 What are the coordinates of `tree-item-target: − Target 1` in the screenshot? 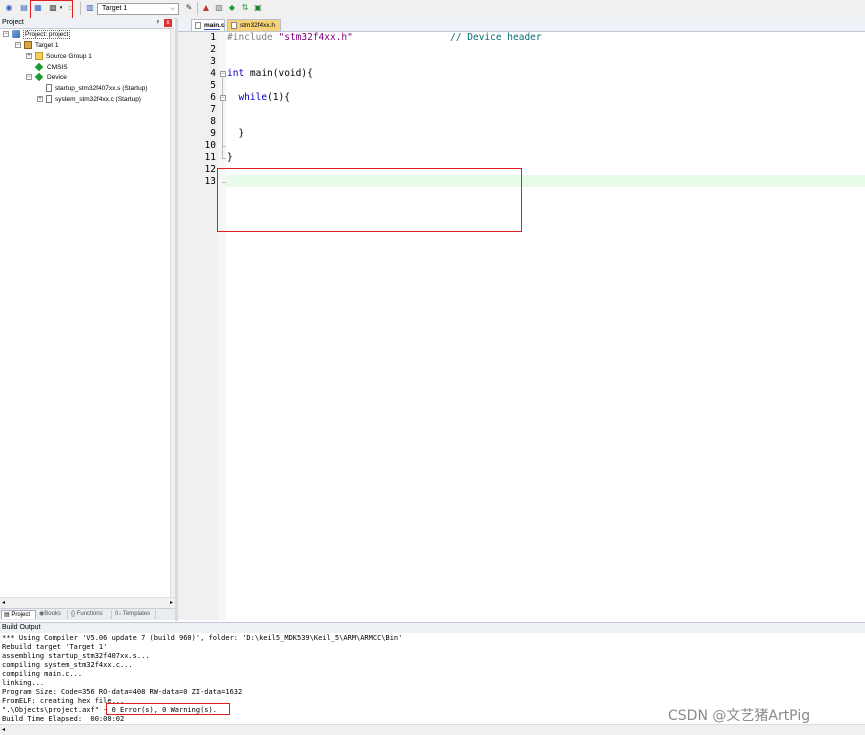 It's located at (37, 46).